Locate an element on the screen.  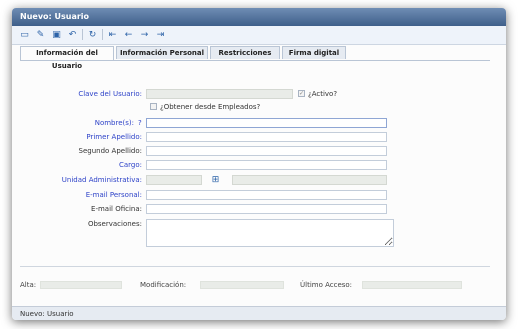
footer-status: Nuevo: Usuario is located at coordinates (259, 313).